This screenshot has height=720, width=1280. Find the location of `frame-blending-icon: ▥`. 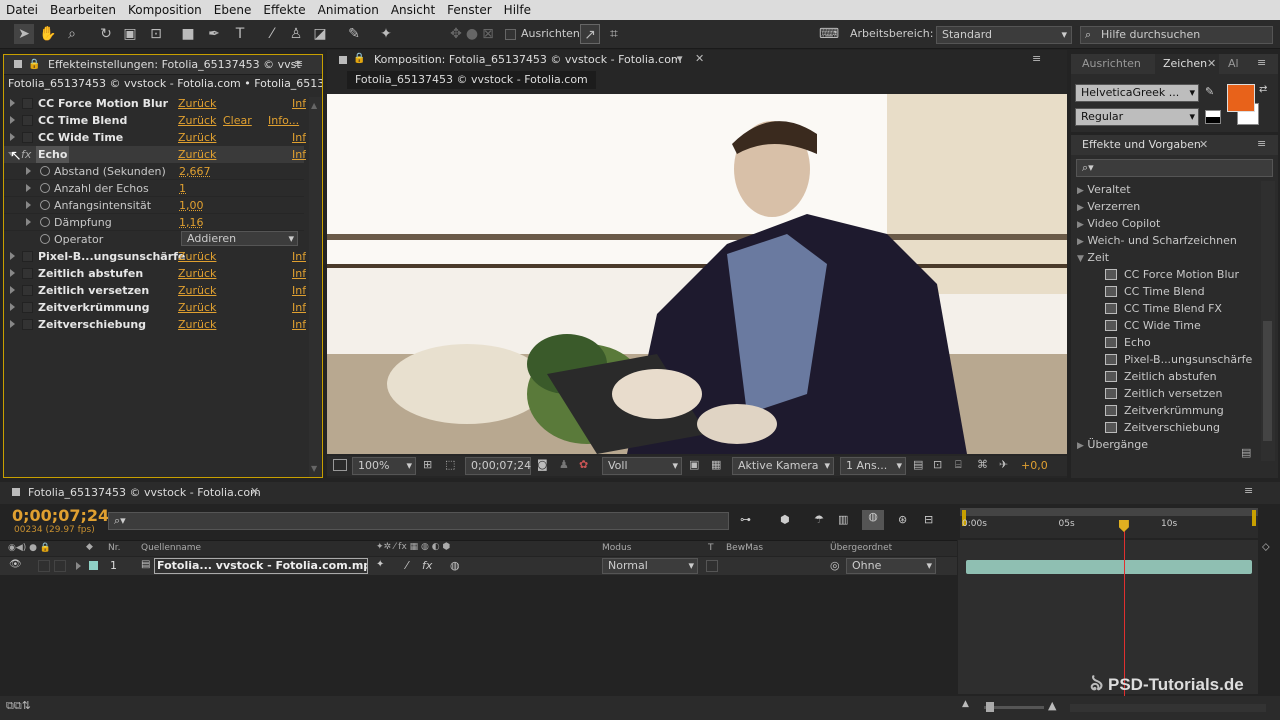

frame-blending-icon: ▥ is located at coordinates (843, 519).